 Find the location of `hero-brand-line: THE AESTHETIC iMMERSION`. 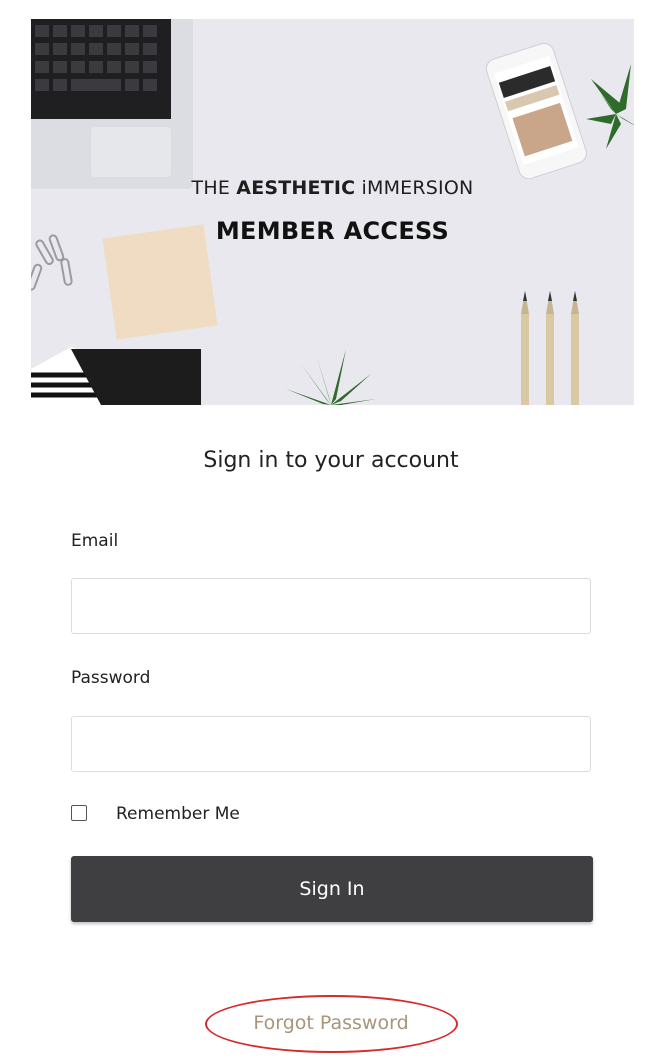

hero-brand-line: THE AESTHETIC iMMERSION is located at coordinates (332, 188).